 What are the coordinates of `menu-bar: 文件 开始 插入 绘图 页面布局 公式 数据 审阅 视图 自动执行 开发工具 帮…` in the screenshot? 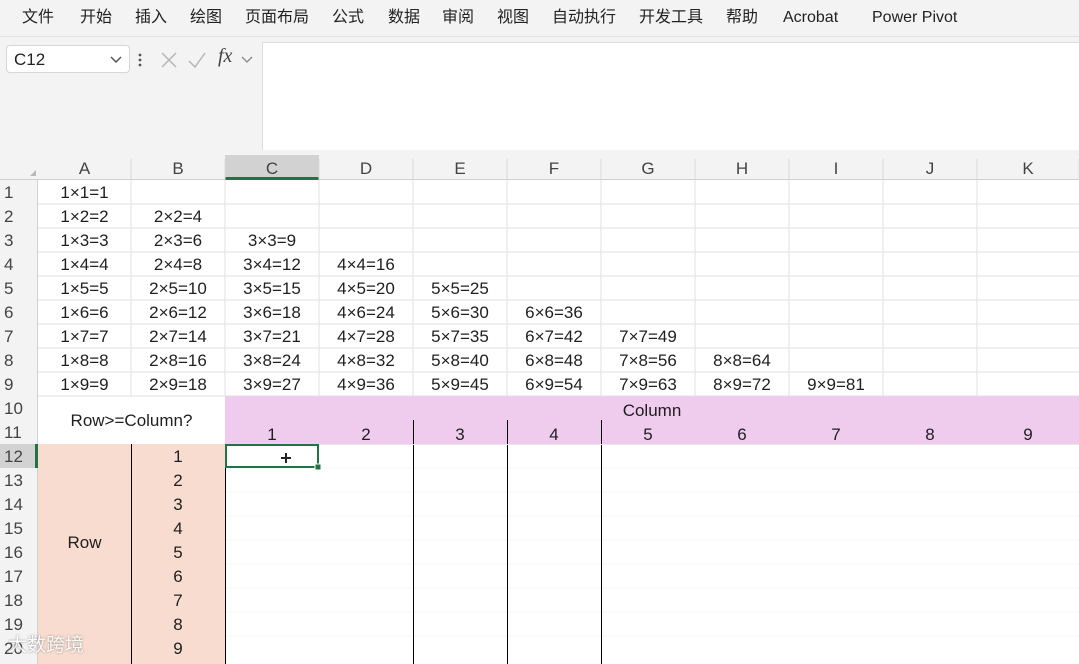 It's located at (539, 18).